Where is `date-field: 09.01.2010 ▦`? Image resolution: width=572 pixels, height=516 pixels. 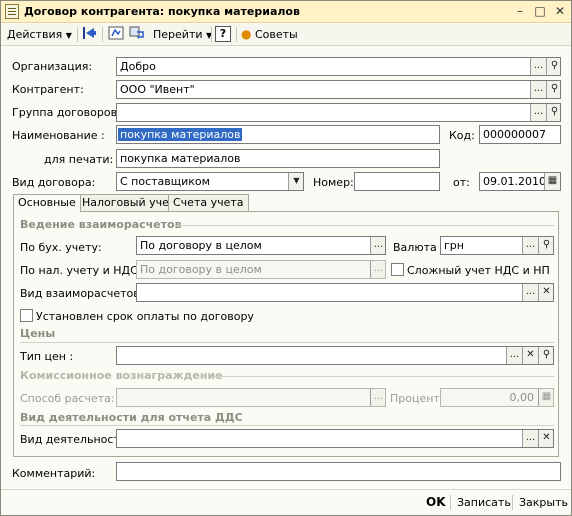
date-field: 09.01.2010 ▦ is located at coordinates (520, 181).